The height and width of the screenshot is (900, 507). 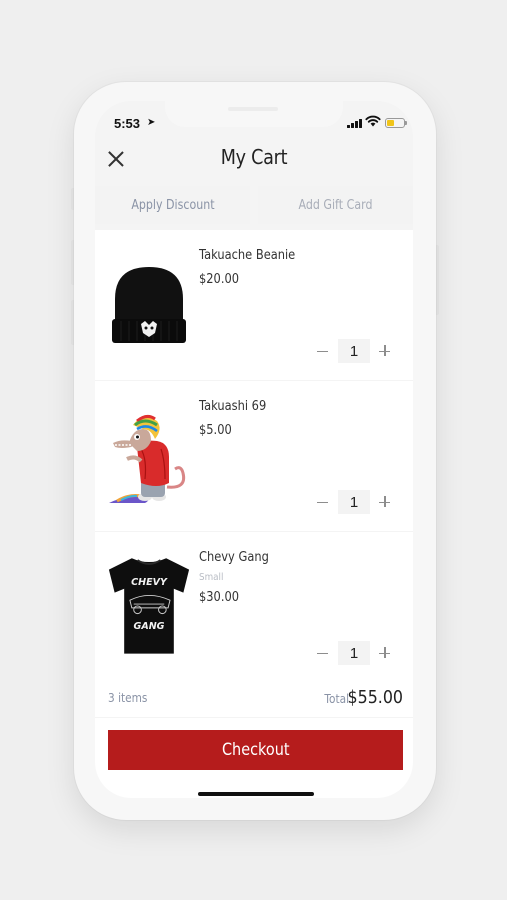 I want to click on home-indicator, so click(x=256, y=794).